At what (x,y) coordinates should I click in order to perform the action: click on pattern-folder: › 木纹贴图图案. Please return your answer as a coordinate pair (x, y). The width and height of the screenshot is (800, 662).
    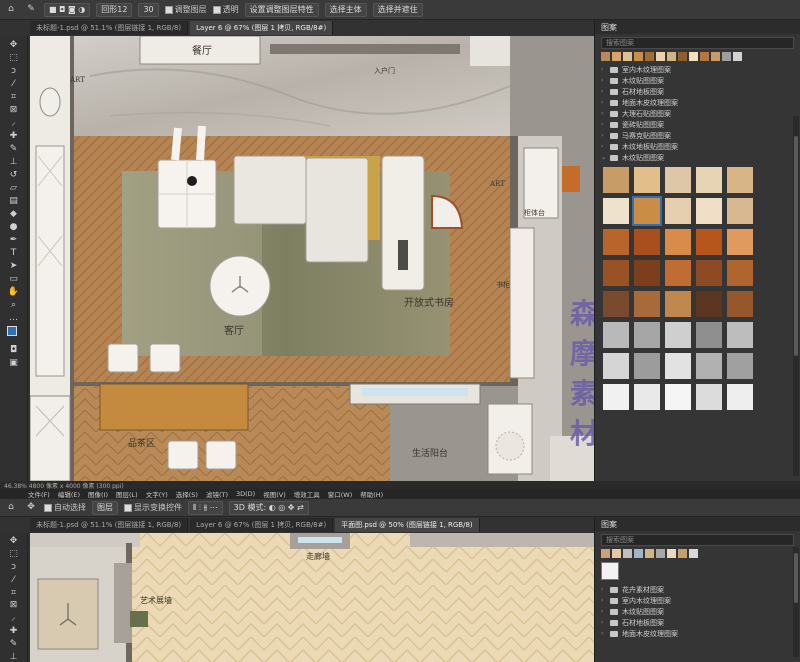
    Looking at the image, I should click on (697, 611).